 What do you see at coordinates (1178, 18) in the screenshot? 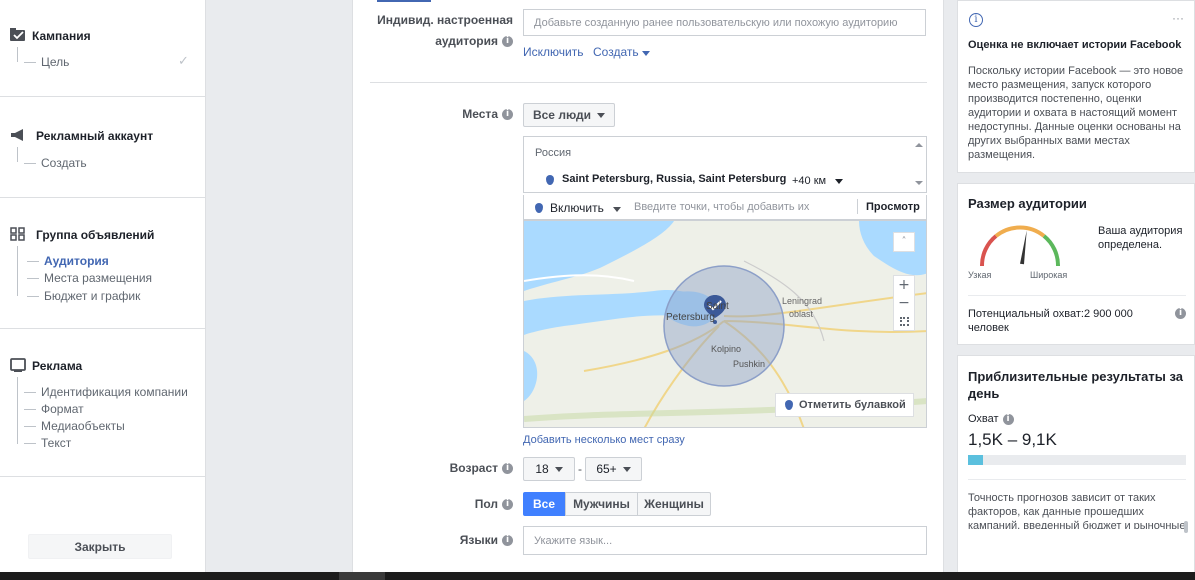
I see `more-options-icon: ···` at bounding box center [1178, 18].